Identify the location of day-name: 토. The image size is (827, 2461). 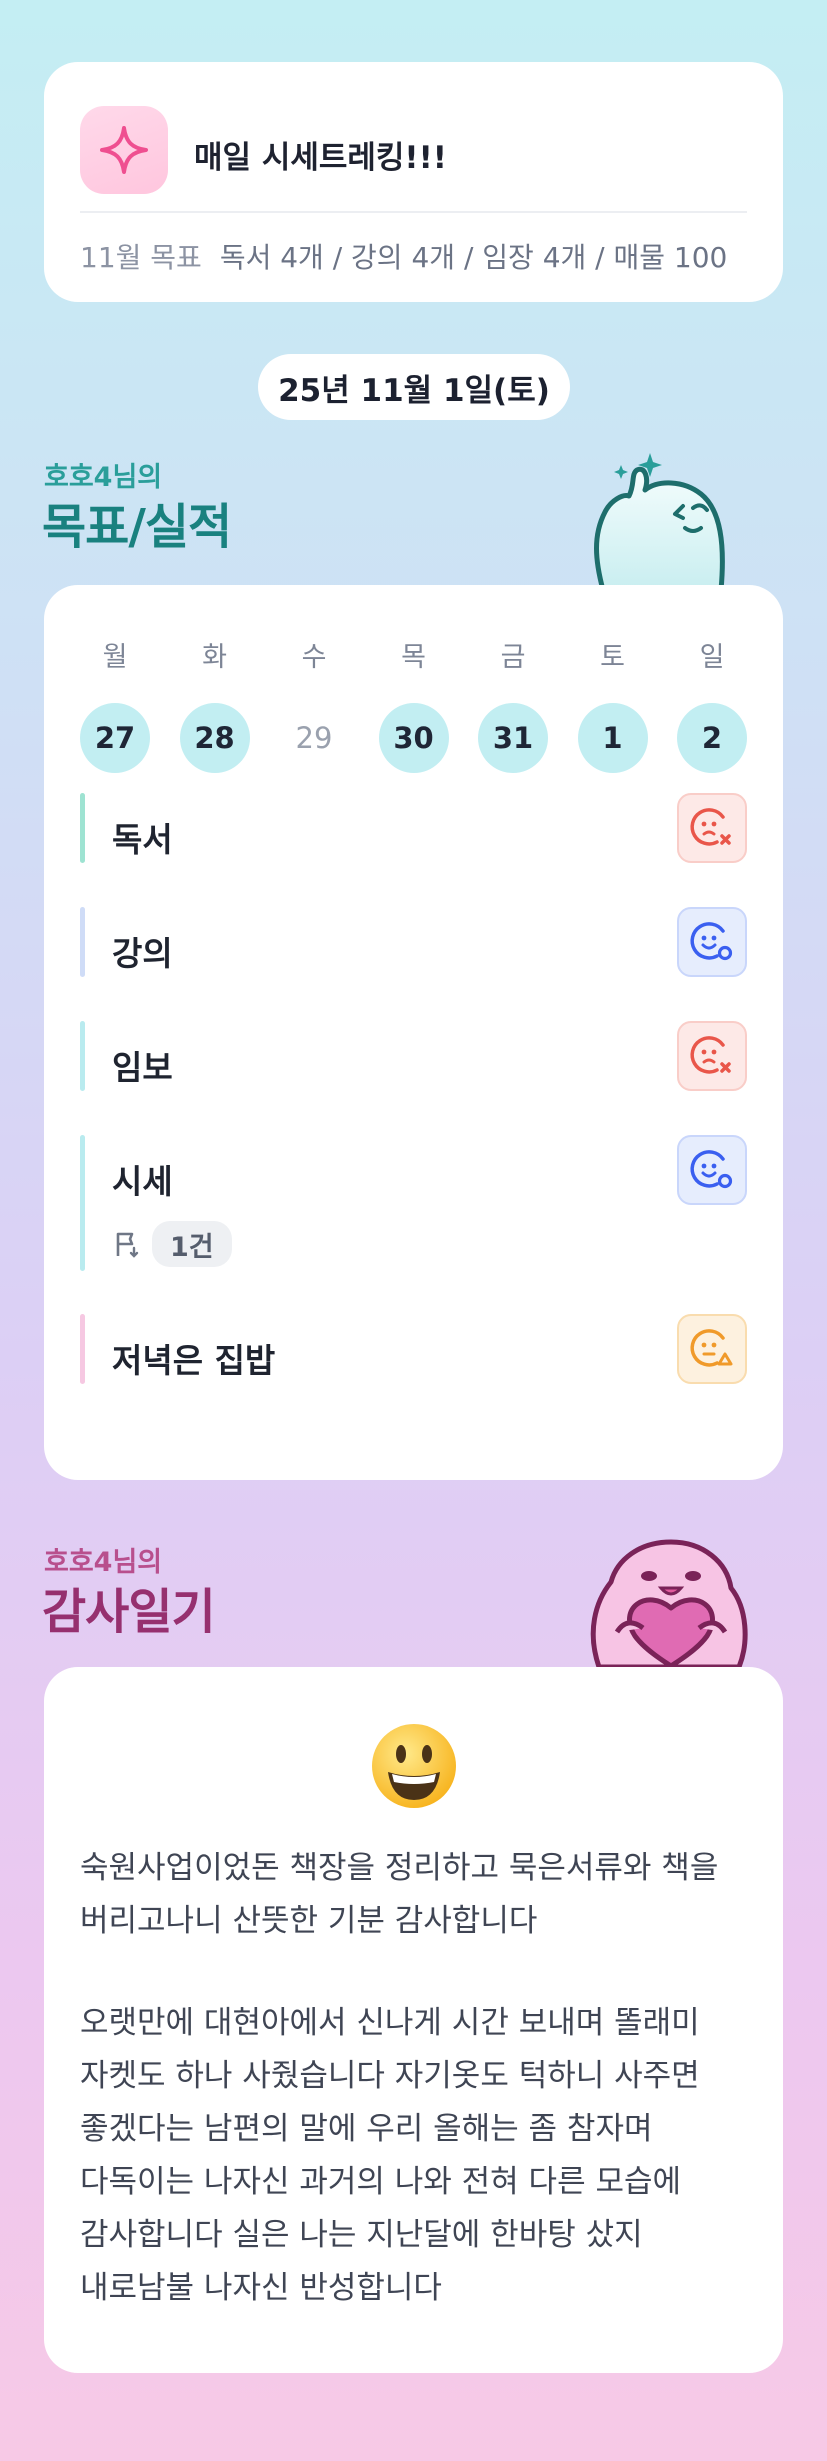
(612, 657).